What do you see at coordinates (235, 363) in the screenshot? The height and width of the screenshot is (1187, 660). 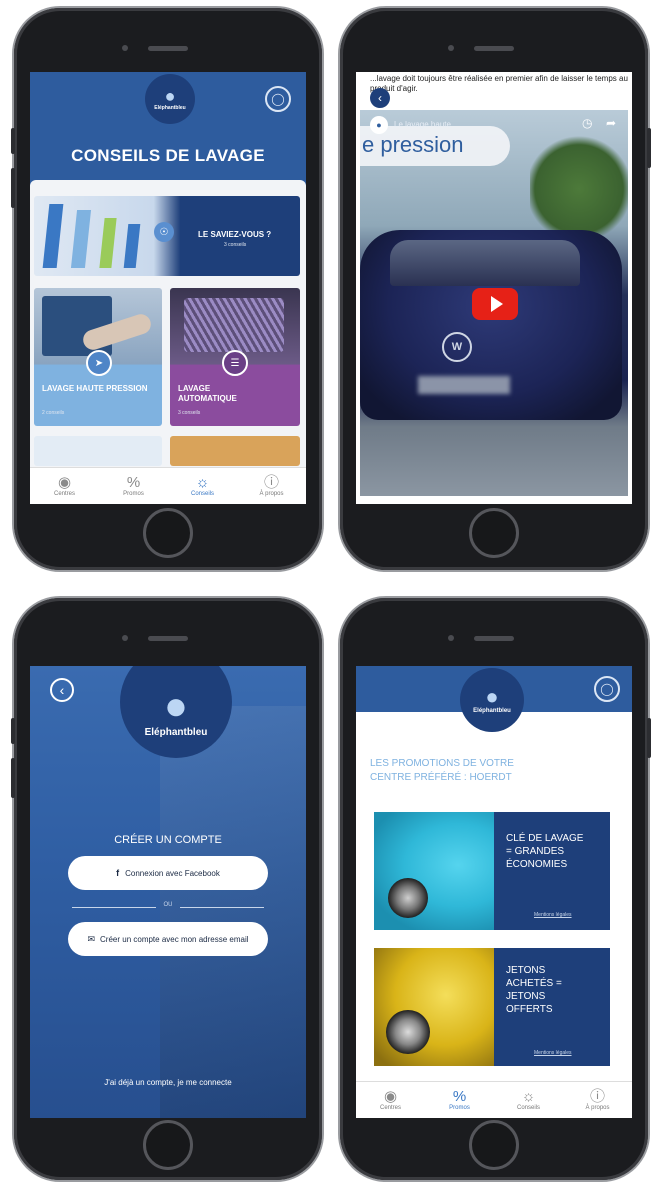 I see `card-badge-icon: ☰` at bounding box center [235, 363].